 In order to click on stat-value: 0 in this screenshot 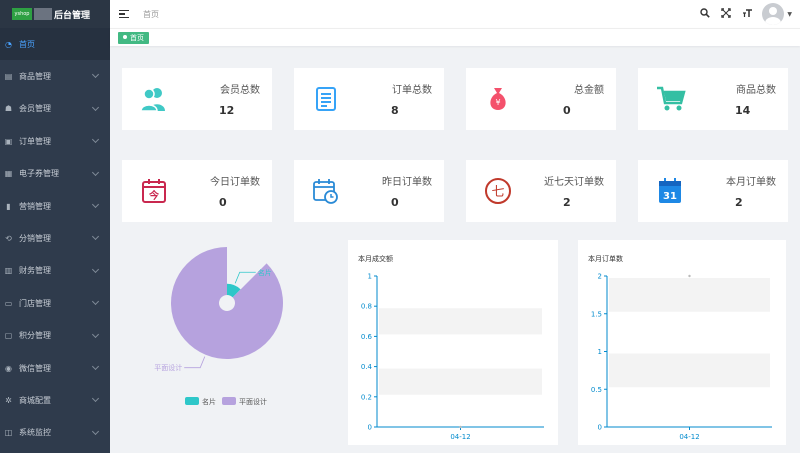, I will do `click(567, 110)`.